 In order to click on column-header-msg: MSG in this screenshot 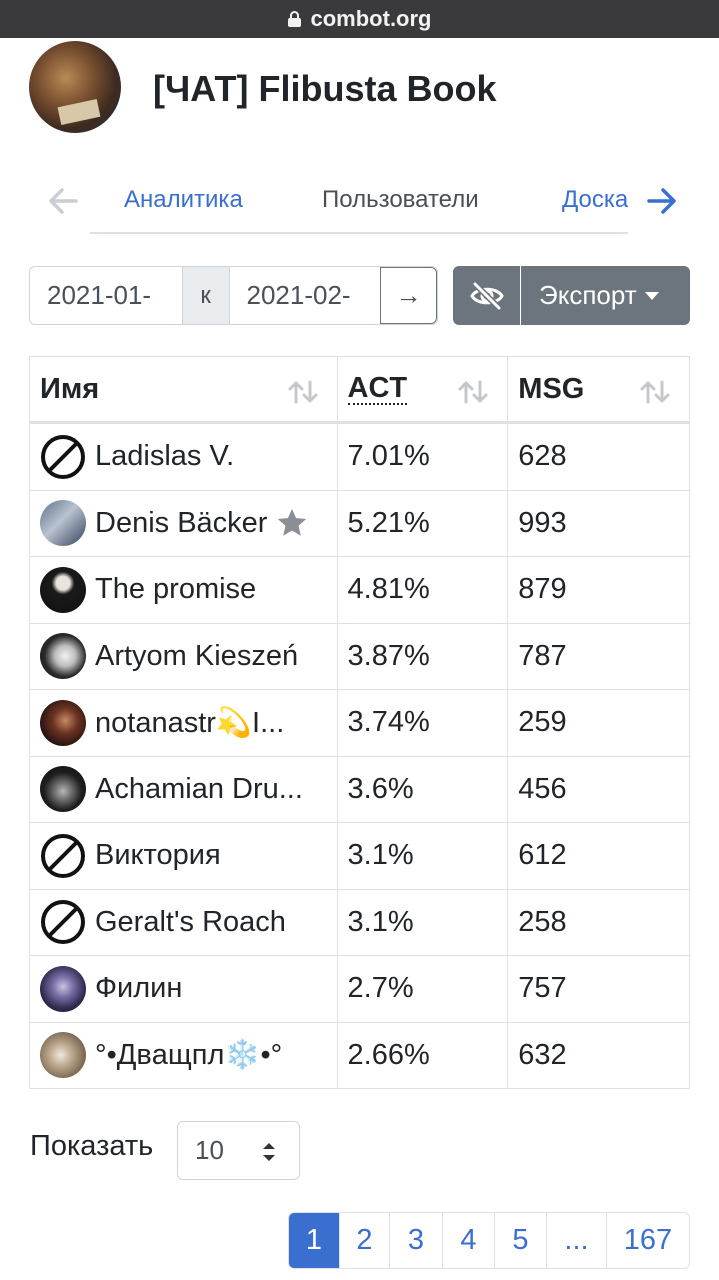, I will do `click(598, 389)`.